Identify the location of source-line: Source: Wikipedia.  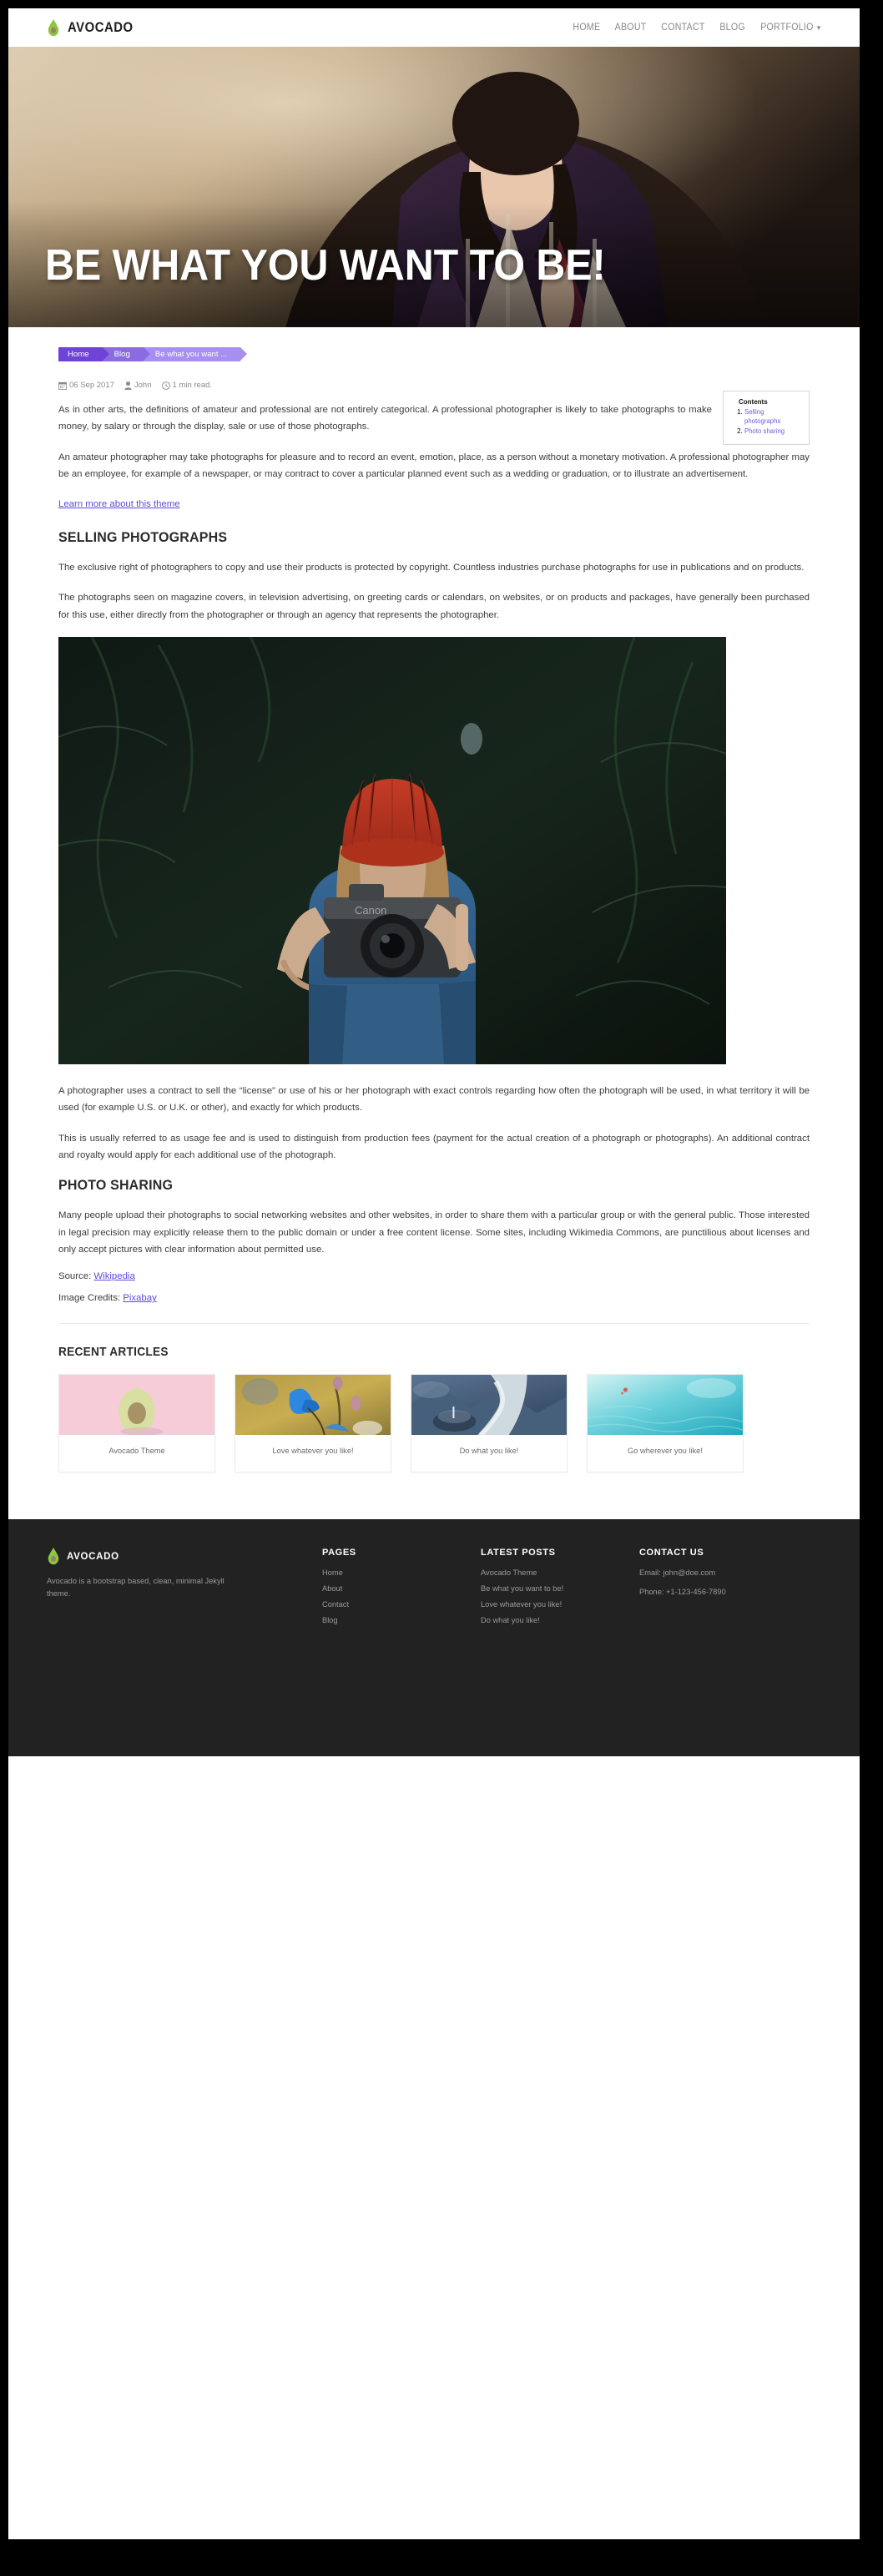
(434, 1276).